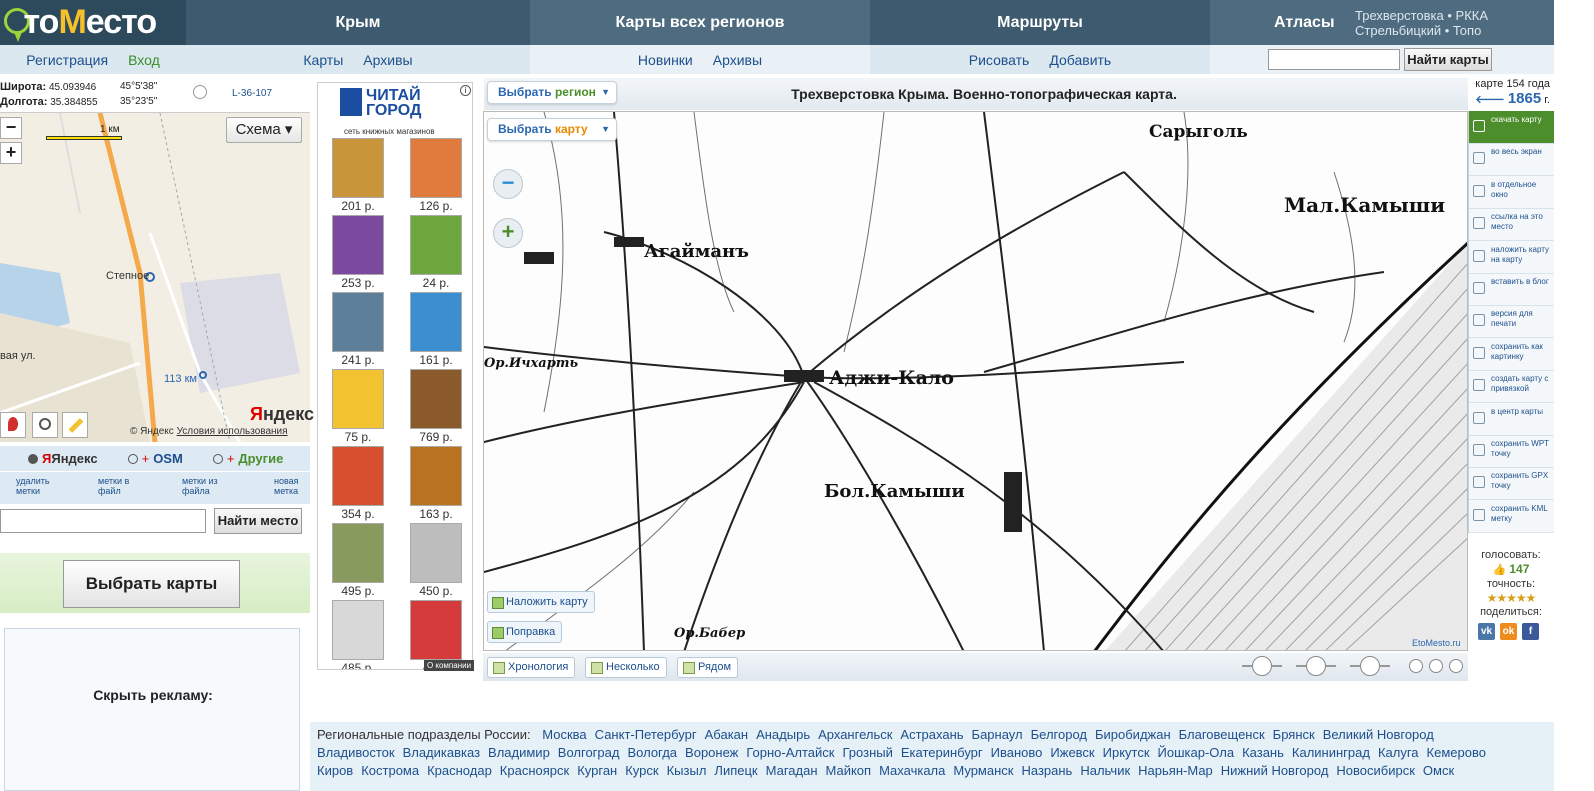 The width and height of the screenshot is (1594, 791). What do you see at coordinates (1512, 322) in the screenshot?
I see `tool-item: версия для печати` at bounding box center [1512, 322].